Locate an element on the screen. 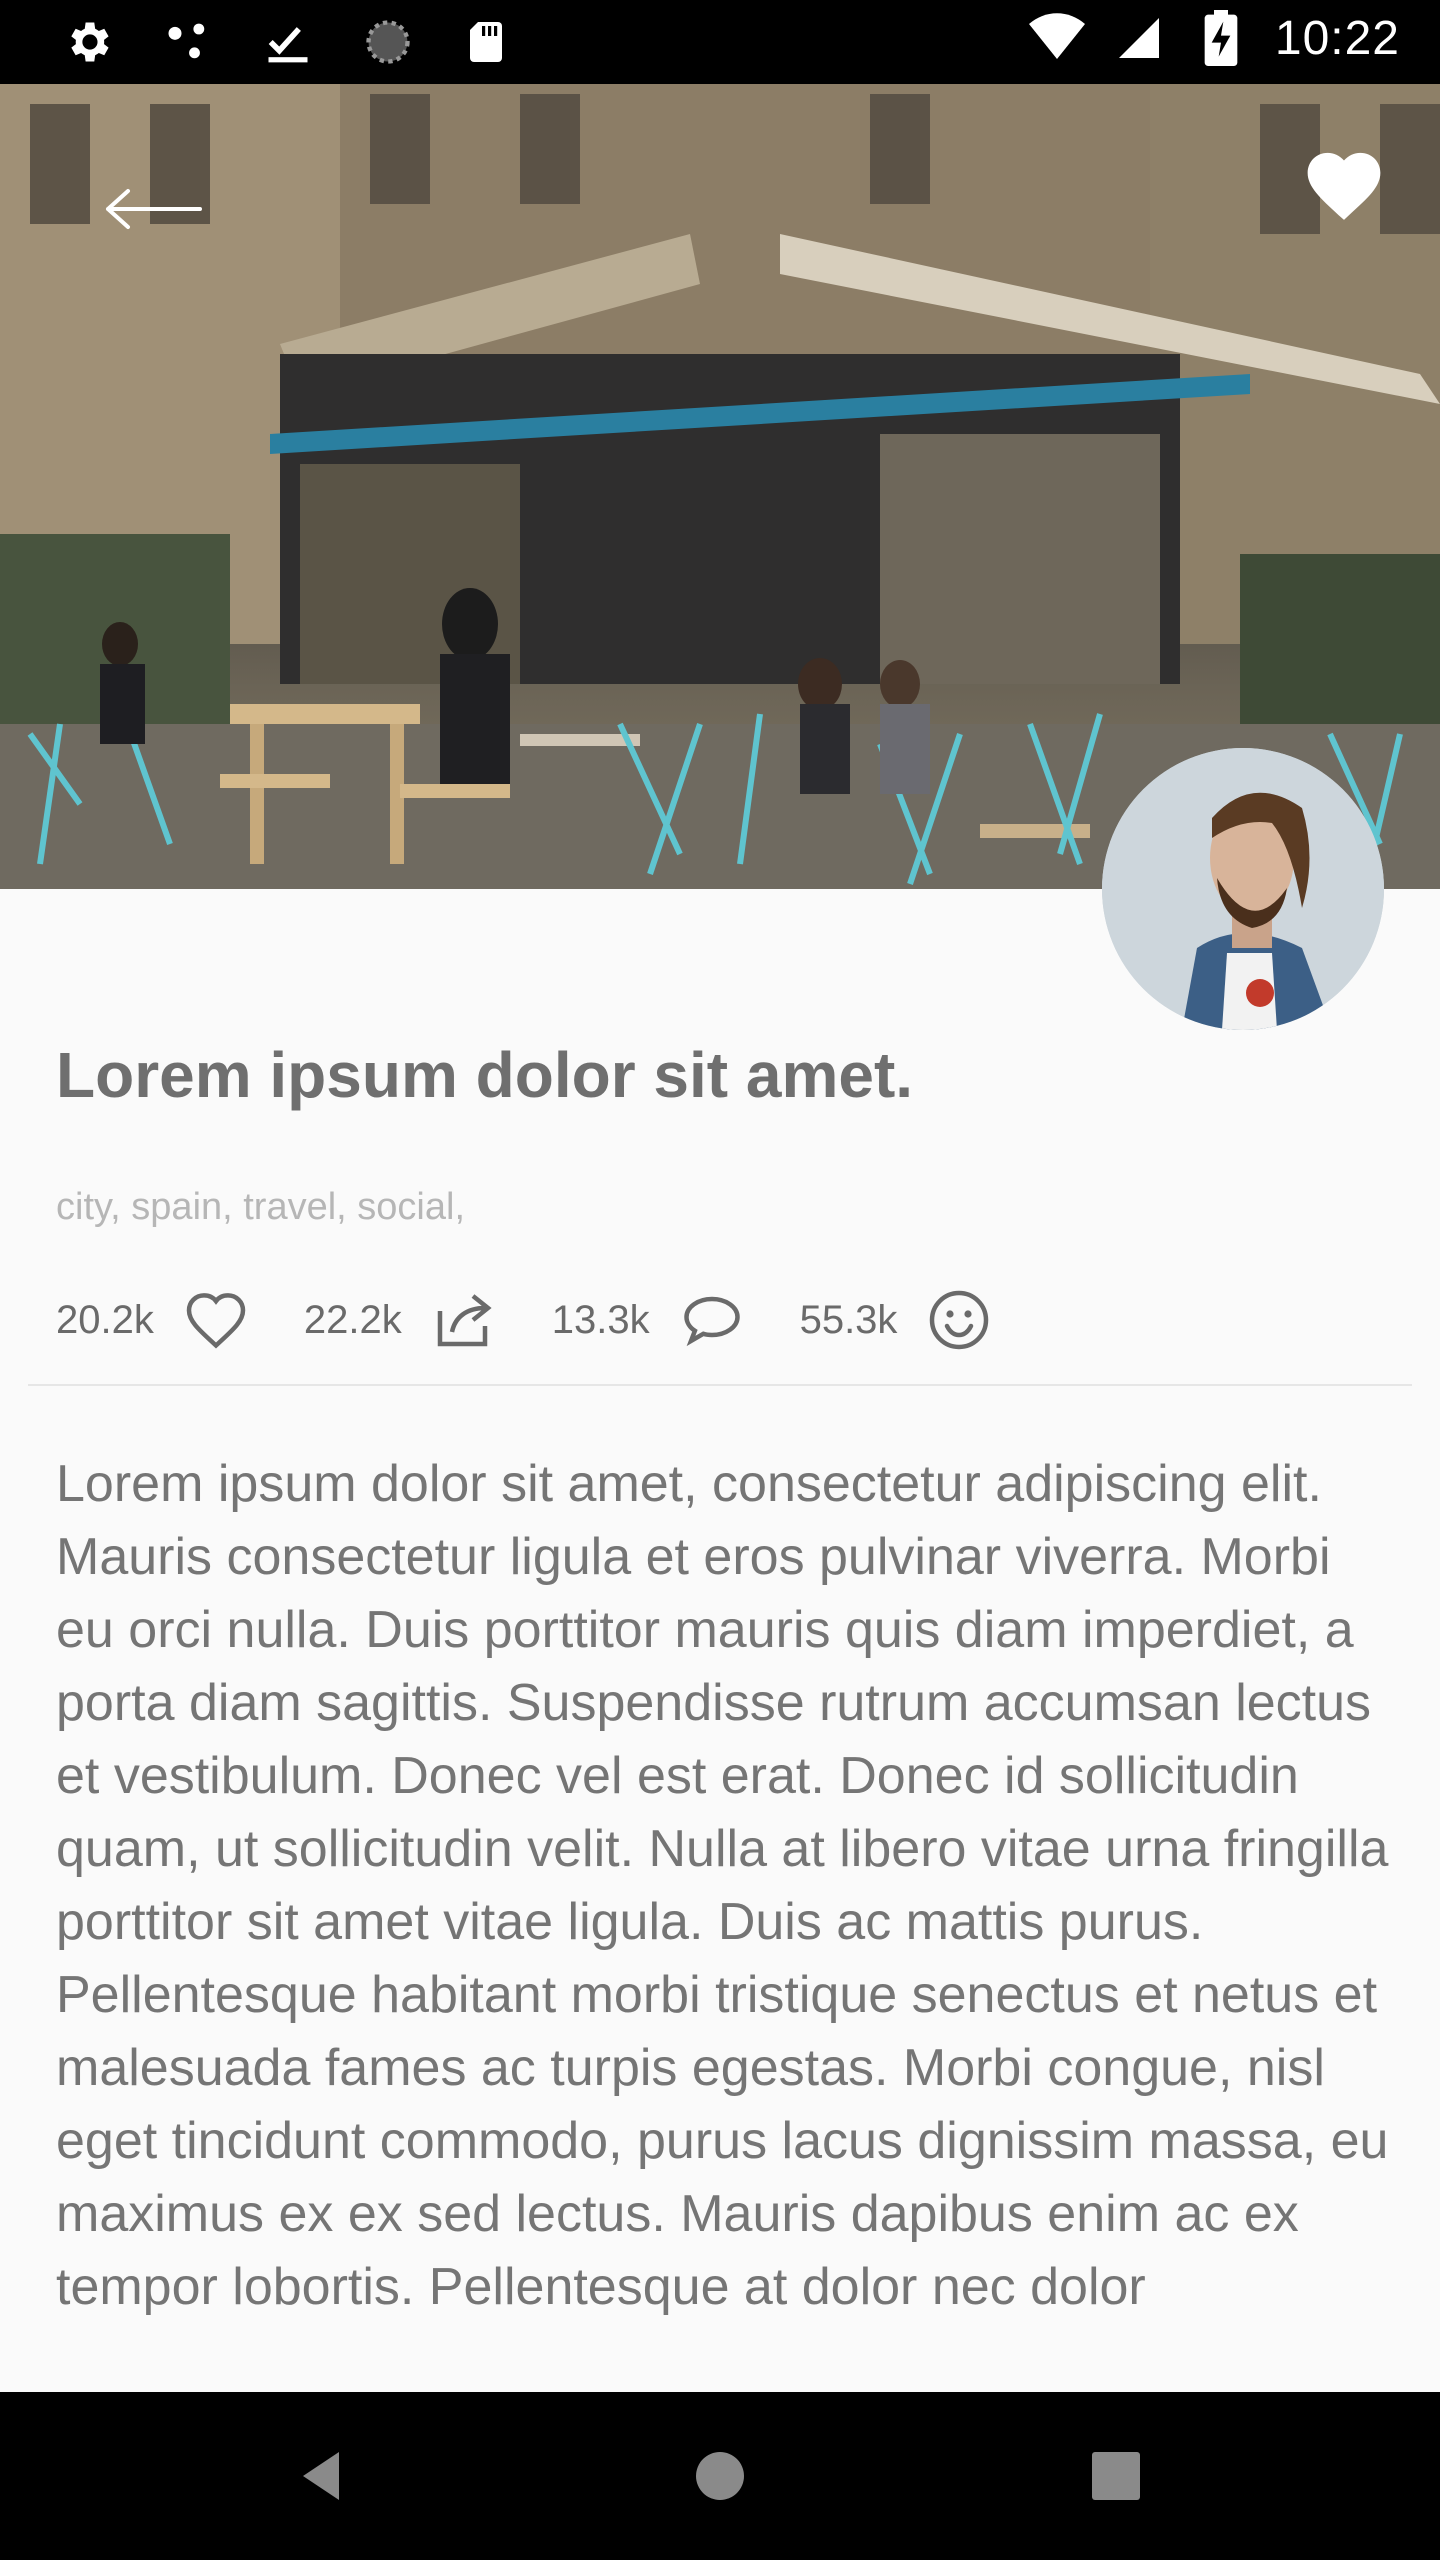  status-bar: 10:22 is located at coordinates (720, 42).